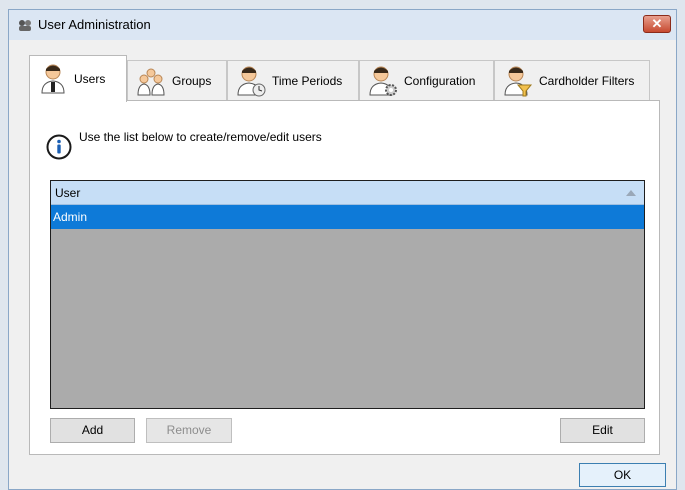 The image size is (685, 490). I want to click on tab-cardholder-filters: Cardholder Filters, so click(572, 80).